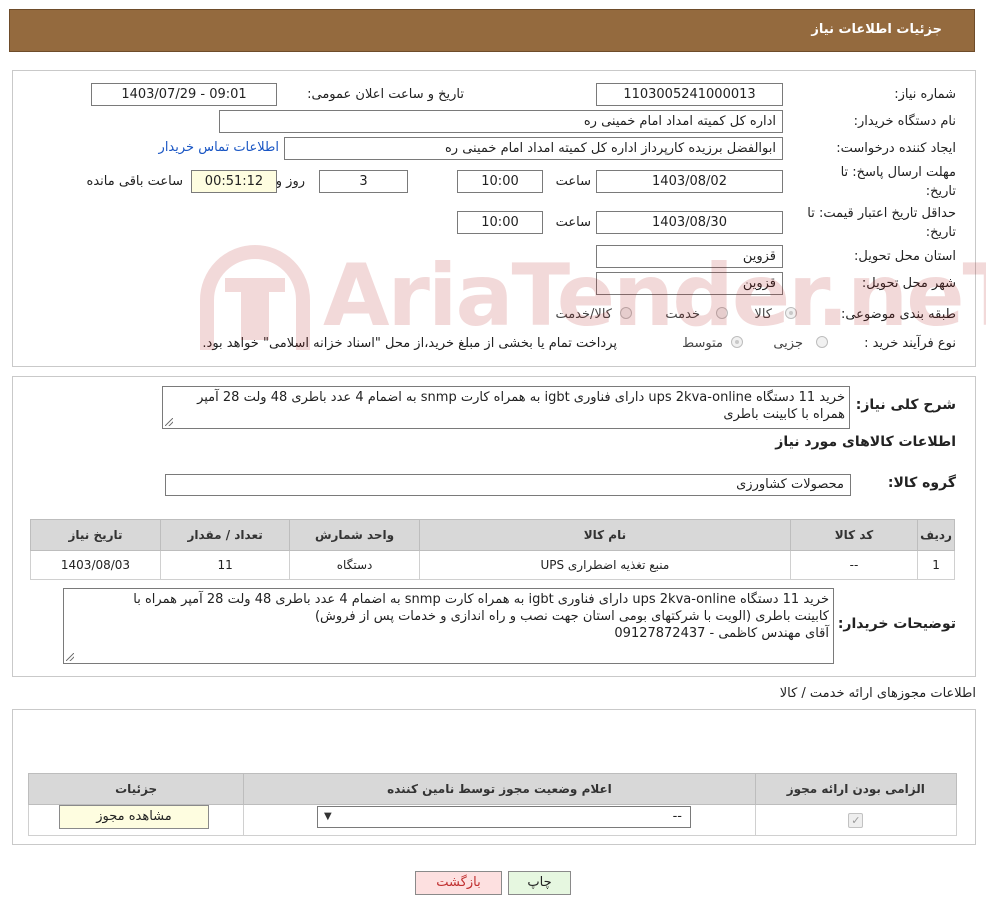  I want to click on back-button: بازگشت, so click(458, 883).